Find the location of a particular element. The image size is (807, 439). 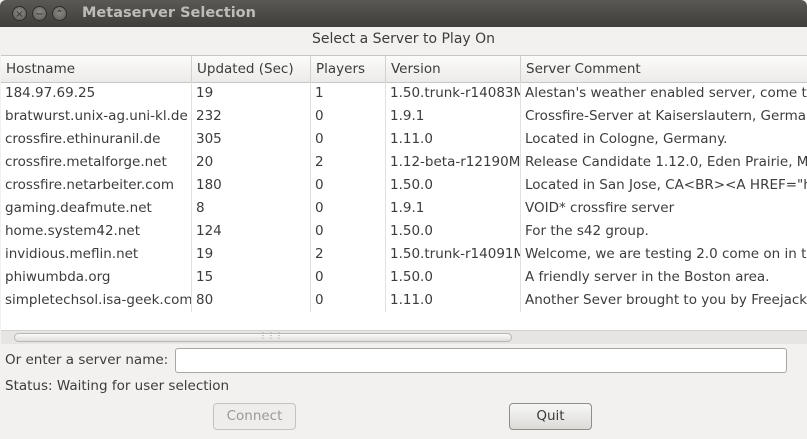

grip-icon: ⋮⋮⋮ is located at coordinates (271, 335).